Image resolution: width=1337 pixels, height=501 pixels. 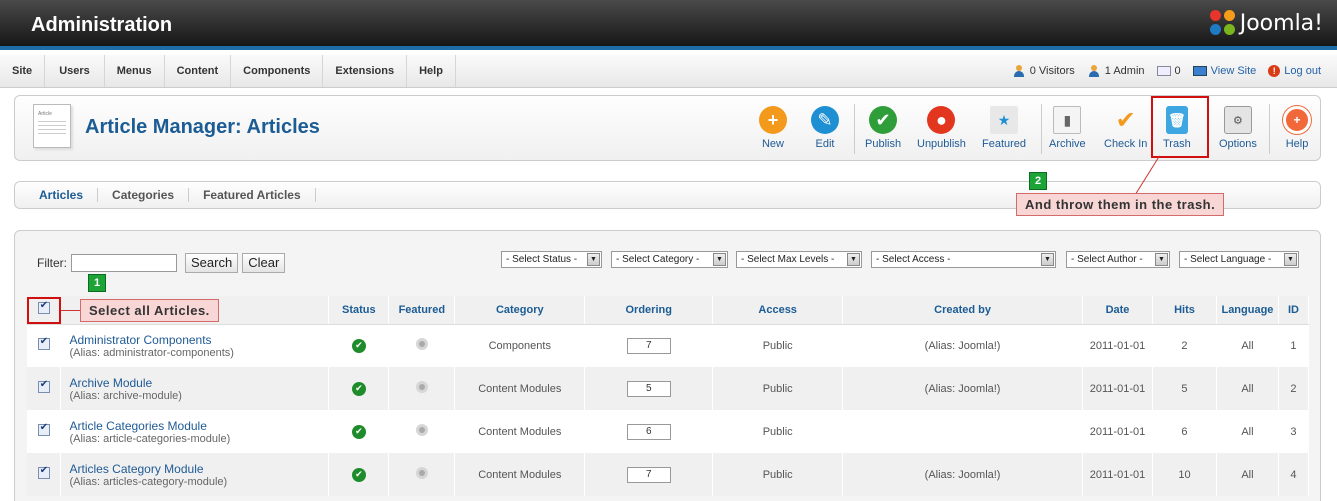 What do you see at coordinates (658, 259) in the screenshot?
I see `select-category-value: - Select Category -` at bounding box center [658, 259].